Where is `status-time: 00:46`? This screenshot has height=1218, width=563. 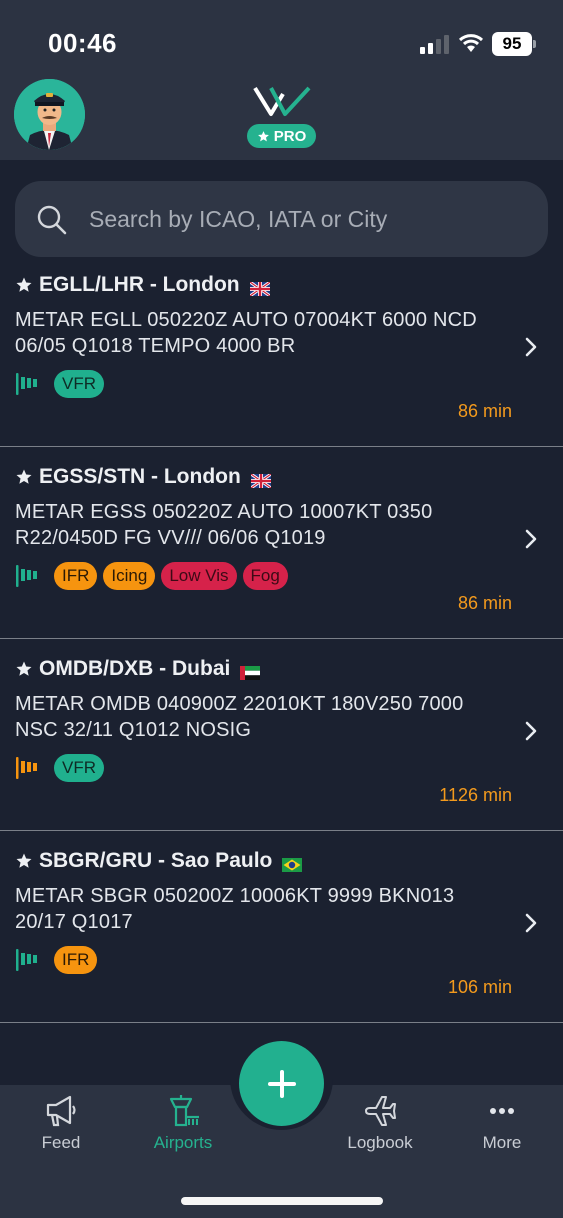
status-time: 00:46 is located at coordinates (82, 43).